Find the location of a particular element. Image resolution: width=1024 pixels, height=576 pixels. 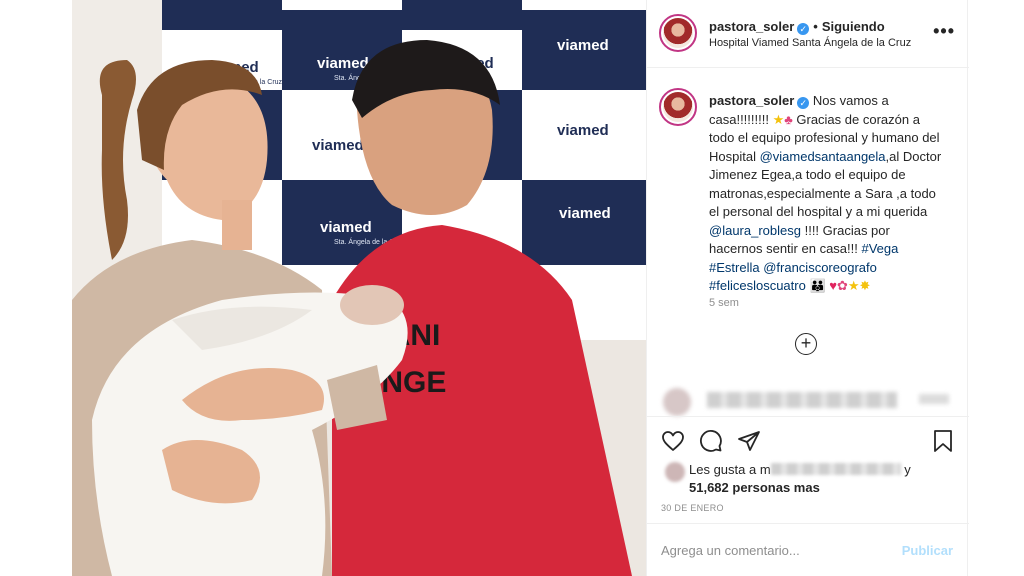

blurred-comment is located at coordinates (809, 400).